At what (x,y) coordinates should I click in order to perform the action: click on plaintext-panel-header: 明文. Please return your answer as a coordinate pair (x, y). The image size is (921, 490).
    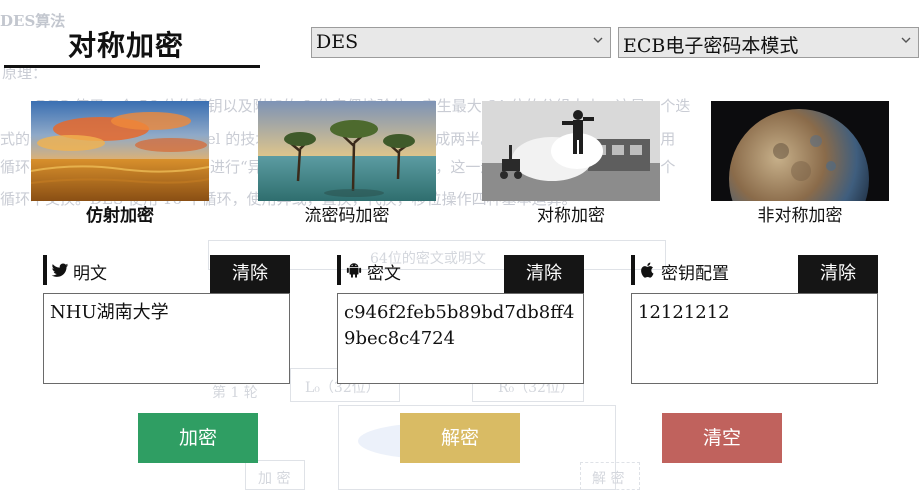
    Looking at the image, I should click on (128, 270).